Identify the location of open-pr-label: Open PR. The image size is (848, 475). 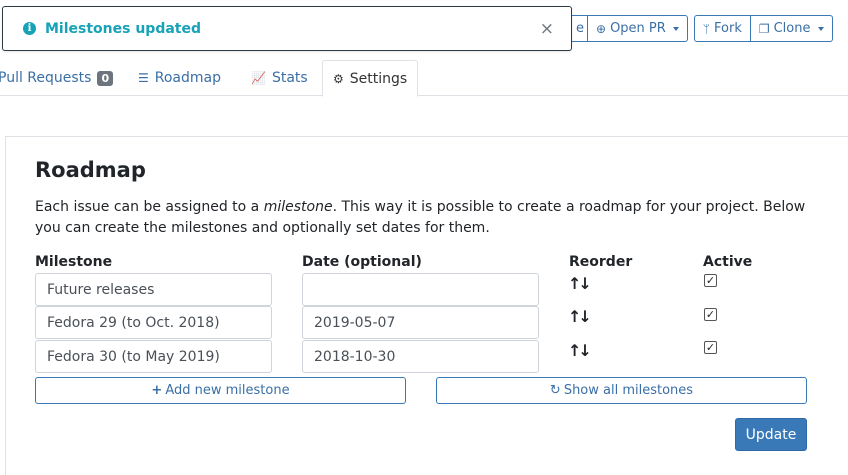
(638, 28).